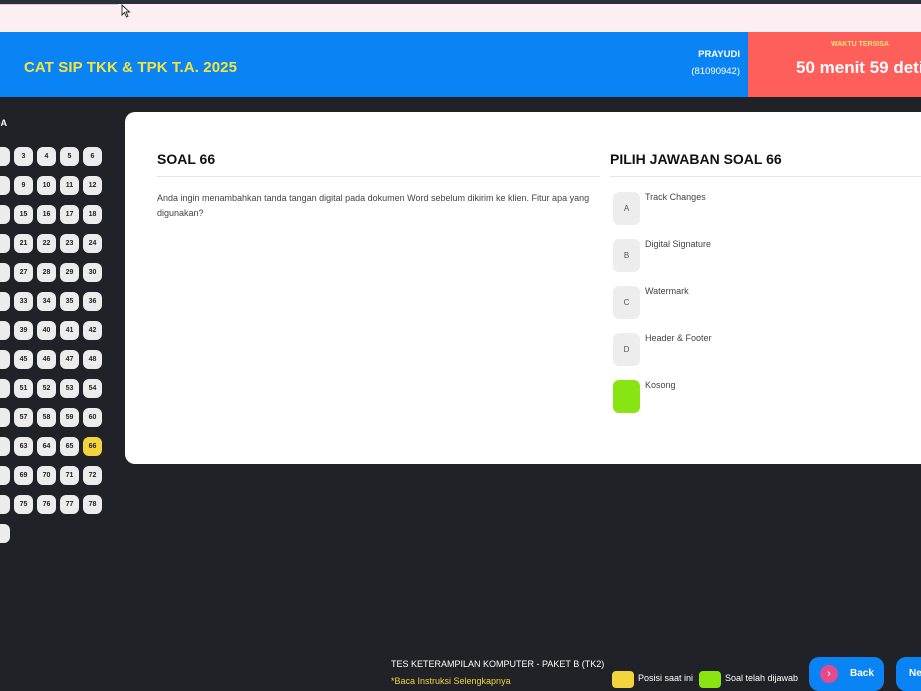  What do you see at coordinates (660, 385) in the screenshot?
I see `option-text: Kosong` at bounding box center [660, 385].